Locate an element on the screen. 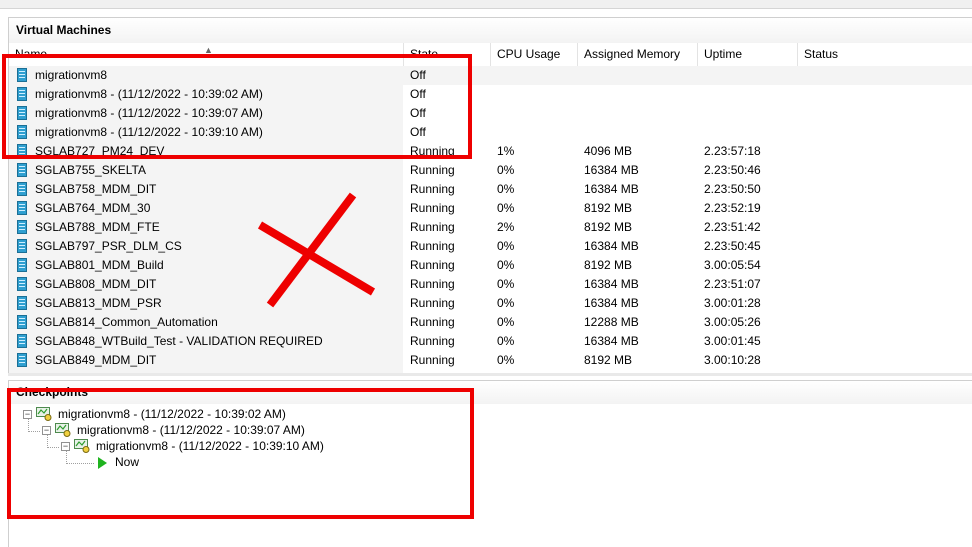 Image resolution: width=972 pixels, height=547 pixels. column-header-memory-label: Assigned Memory is located at coordinates (632, 54).